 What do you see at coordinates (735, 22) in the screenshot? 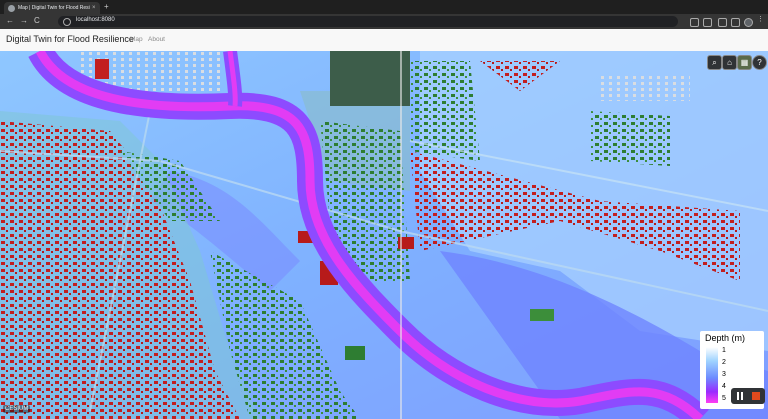
I see `sidepanel-icon` at bounding box center [735, 22].